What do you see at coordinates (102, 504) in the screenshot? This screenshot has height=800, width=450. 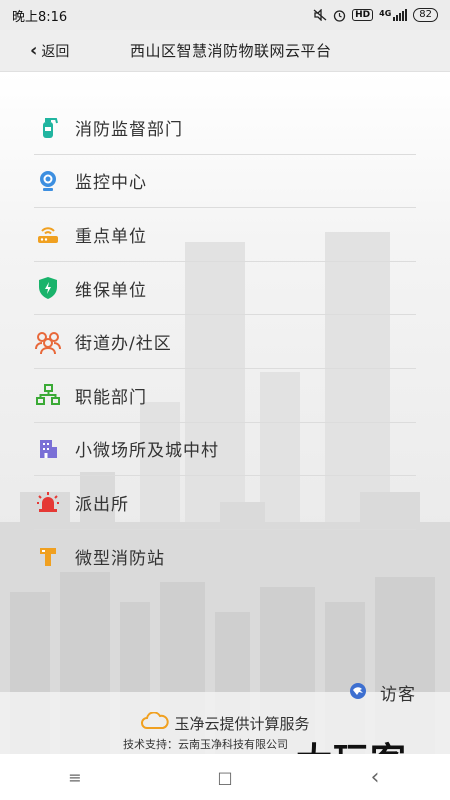 I see `menu-item-label: 派出所` at bounding box center [102, 504].